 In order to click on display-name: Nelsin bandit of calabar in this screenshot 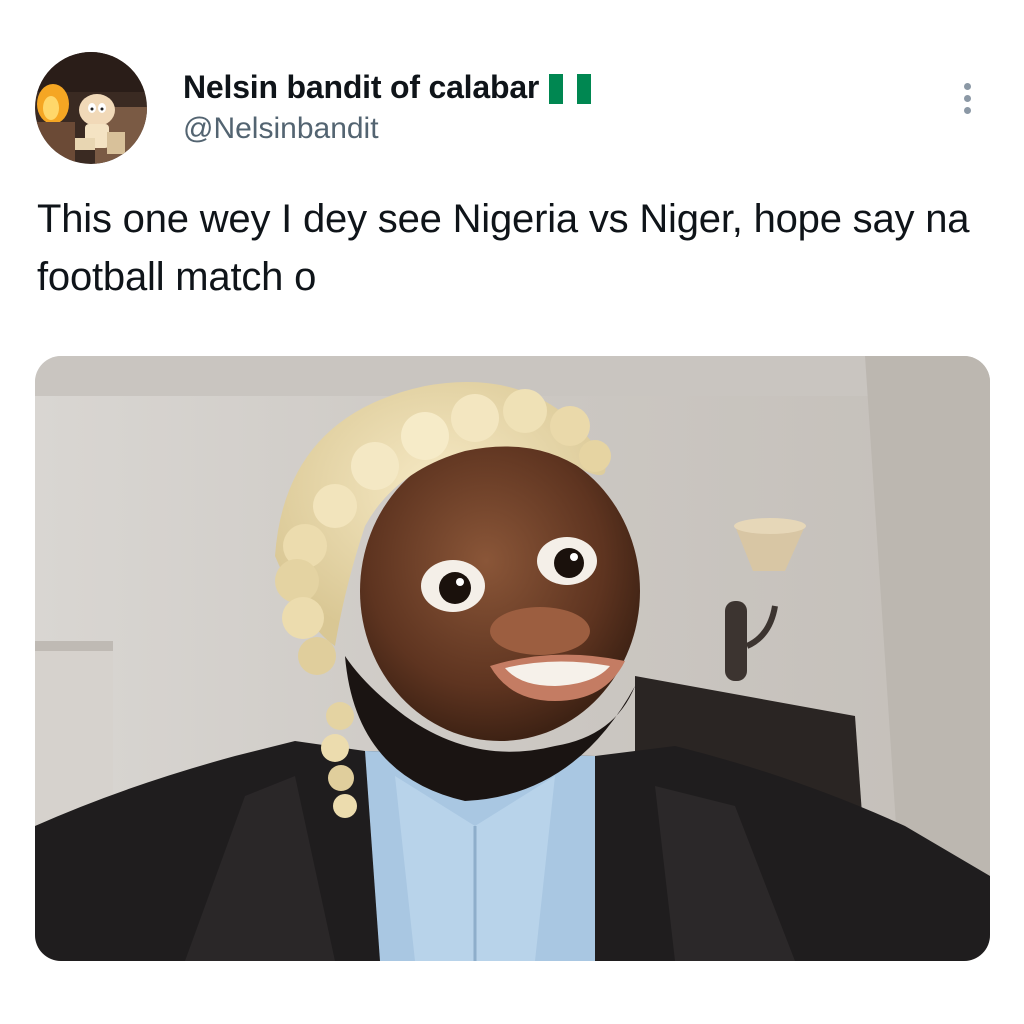, I will do `click(361, 87)`.